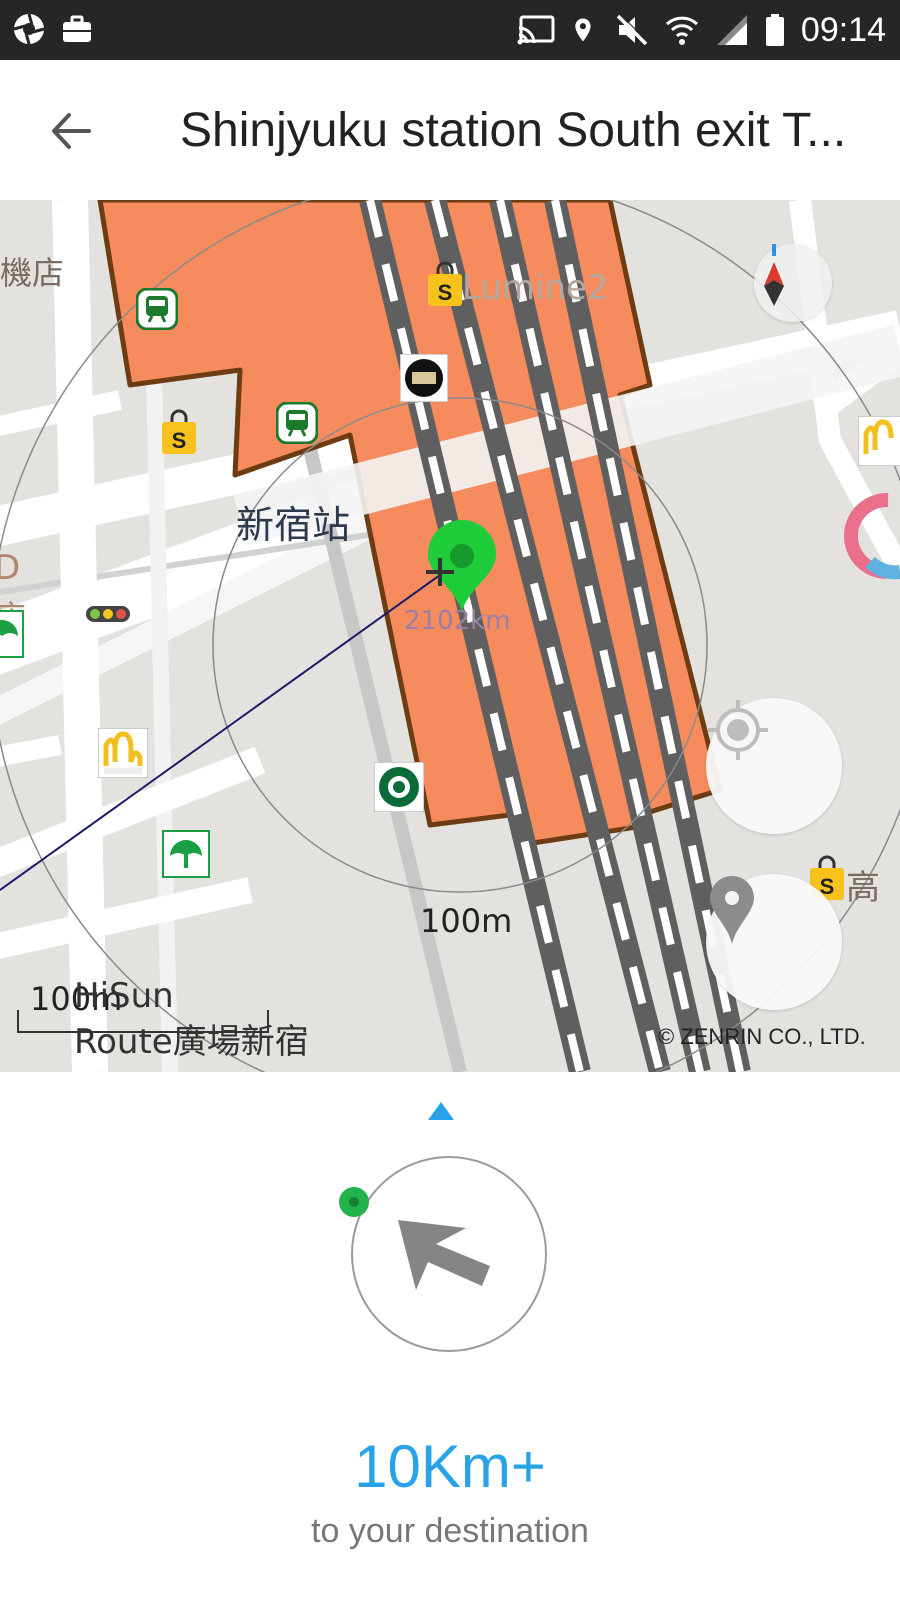  I want to click on map-label-right-edge: 高, so click(863, 888).